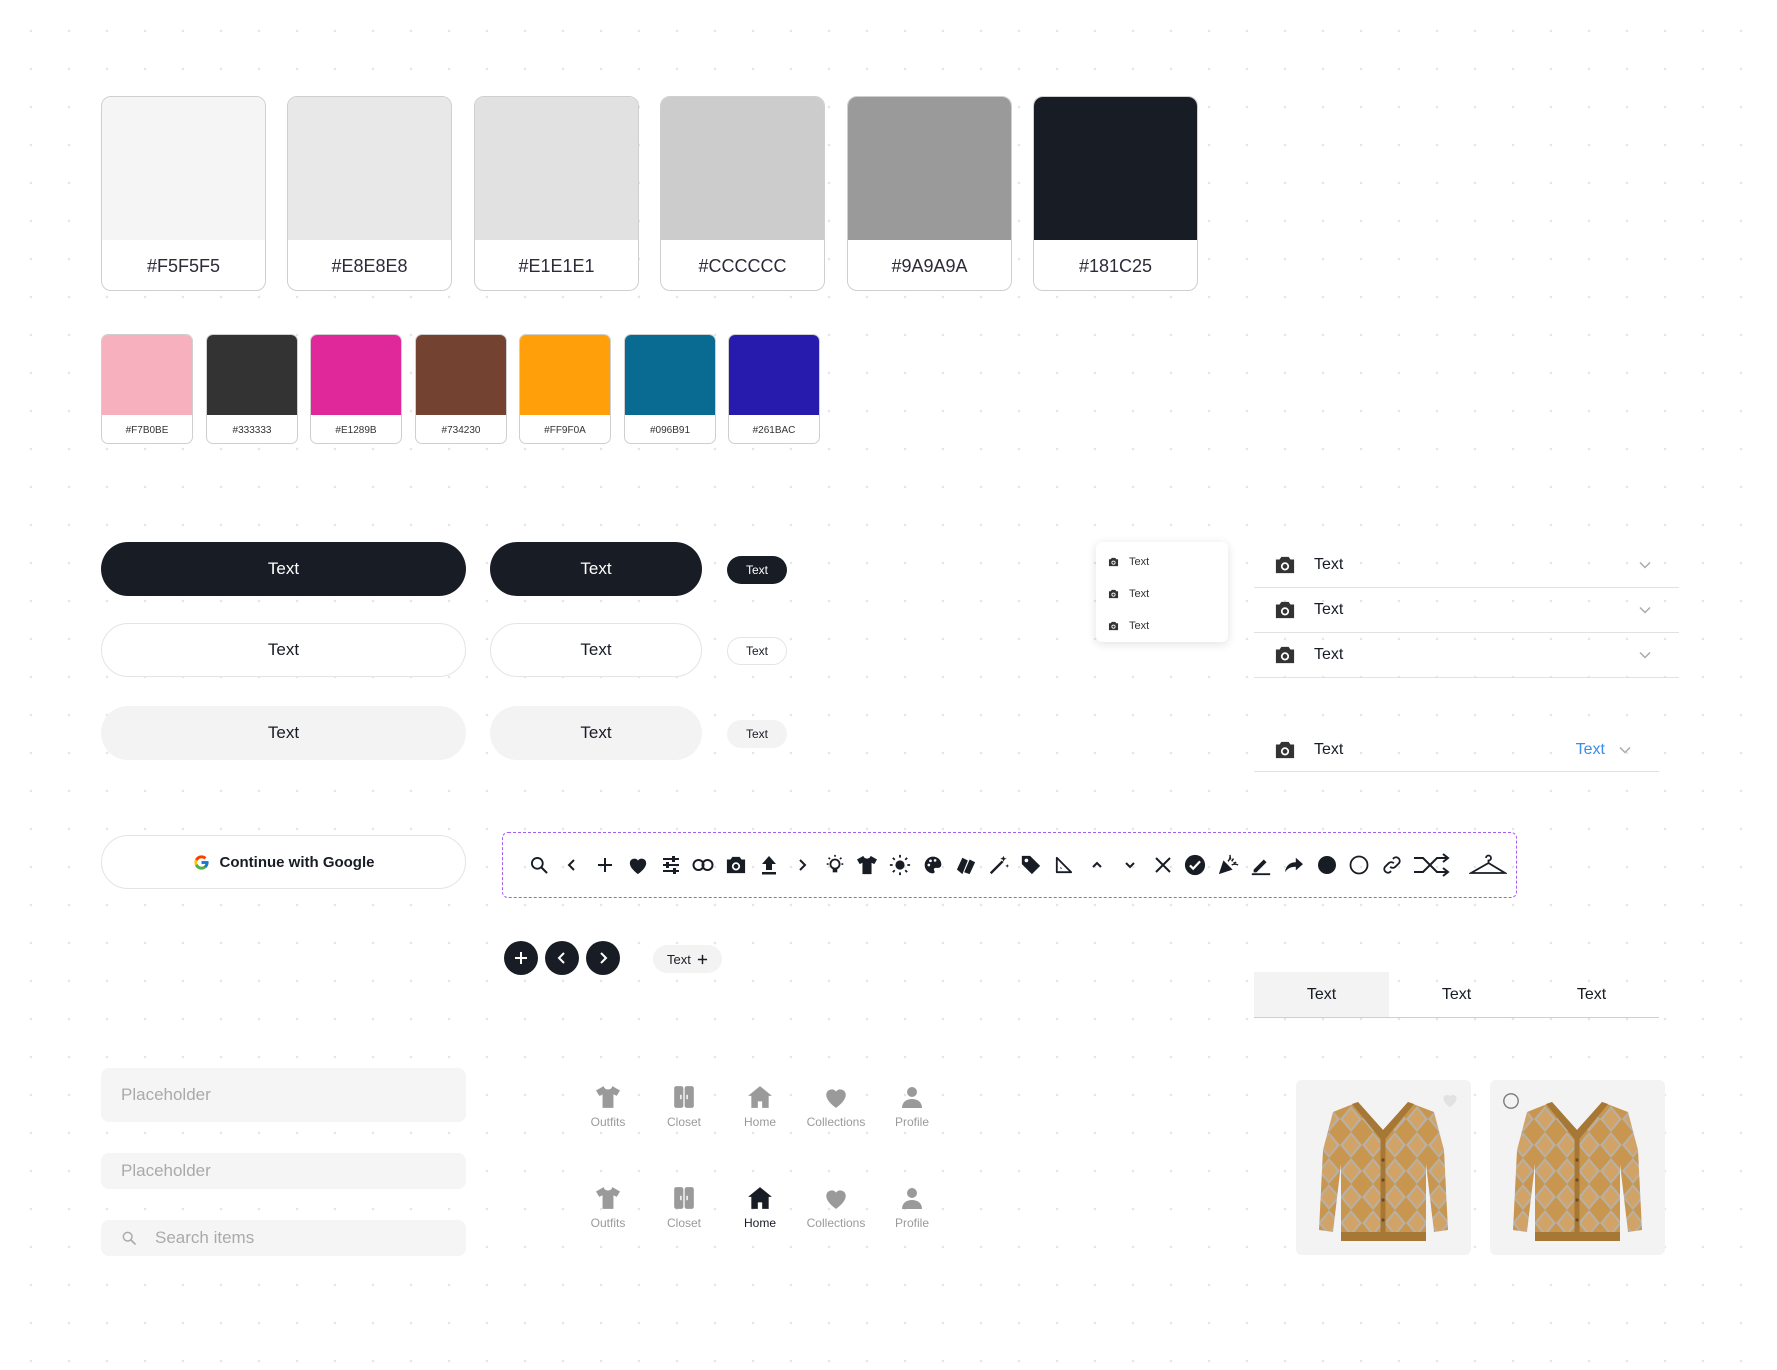 The width and height of the screenshot is (1777, 1370). I want to click on previous-button, so click(562, 958).